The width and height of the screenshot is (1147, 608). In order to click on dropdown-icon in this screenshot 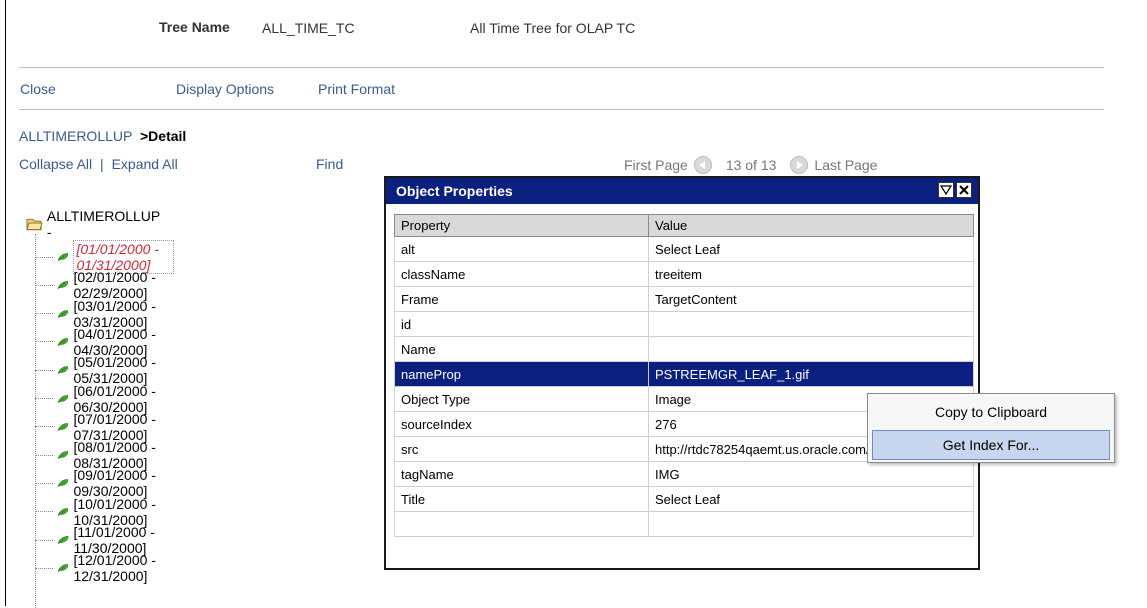, I will do `click(946, 190)`.